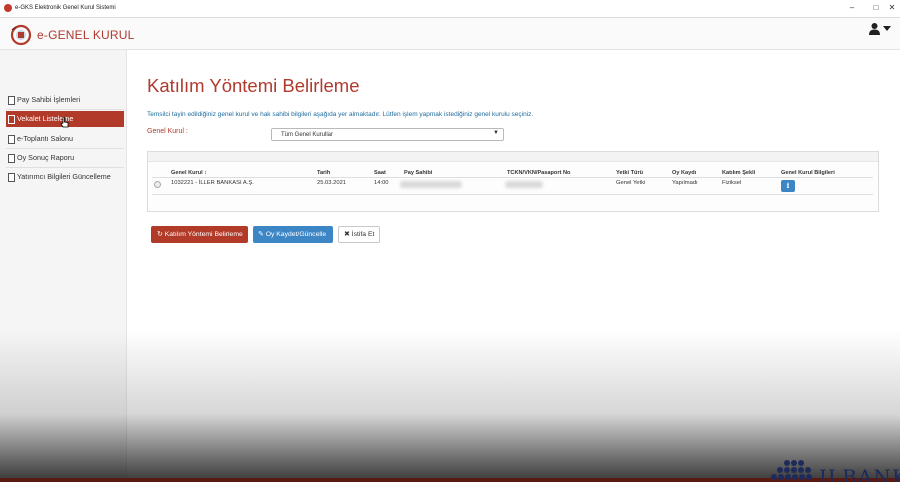  I want to click on genel-kurul-select-value: Tüm Genel Kurullar, so click(307, 135).